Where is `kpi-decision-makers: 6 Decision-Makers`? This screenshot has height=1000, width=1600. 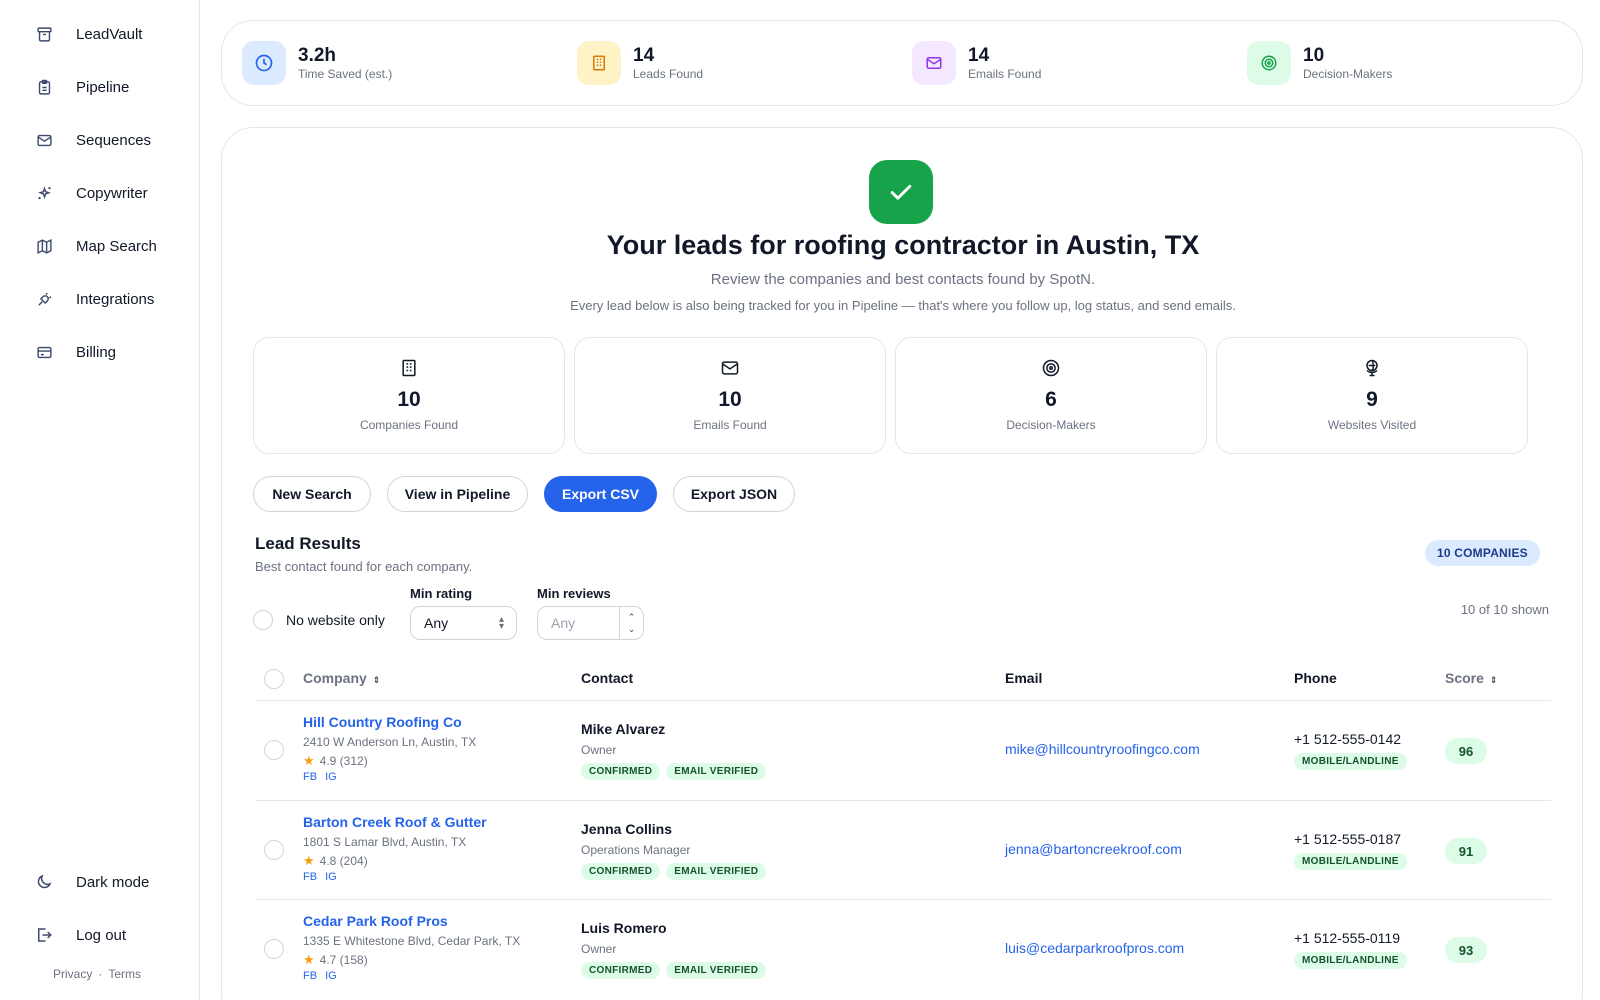 kpi-decision-makers: 6 Decision-Makers is located at coordinates (1051, 395).